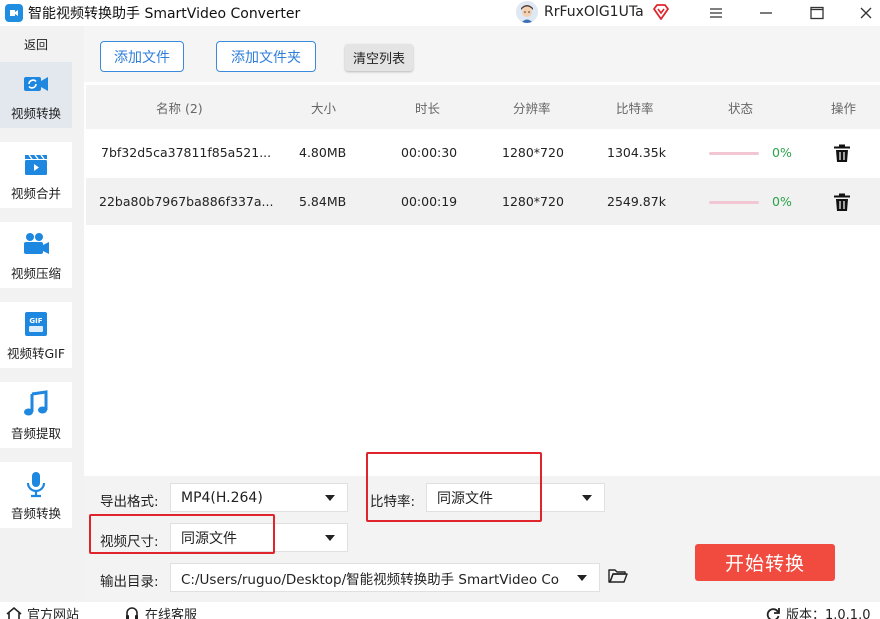 This screenshot has width=880, height=619. I want to click on back-button: 返回, so click(36, 44).